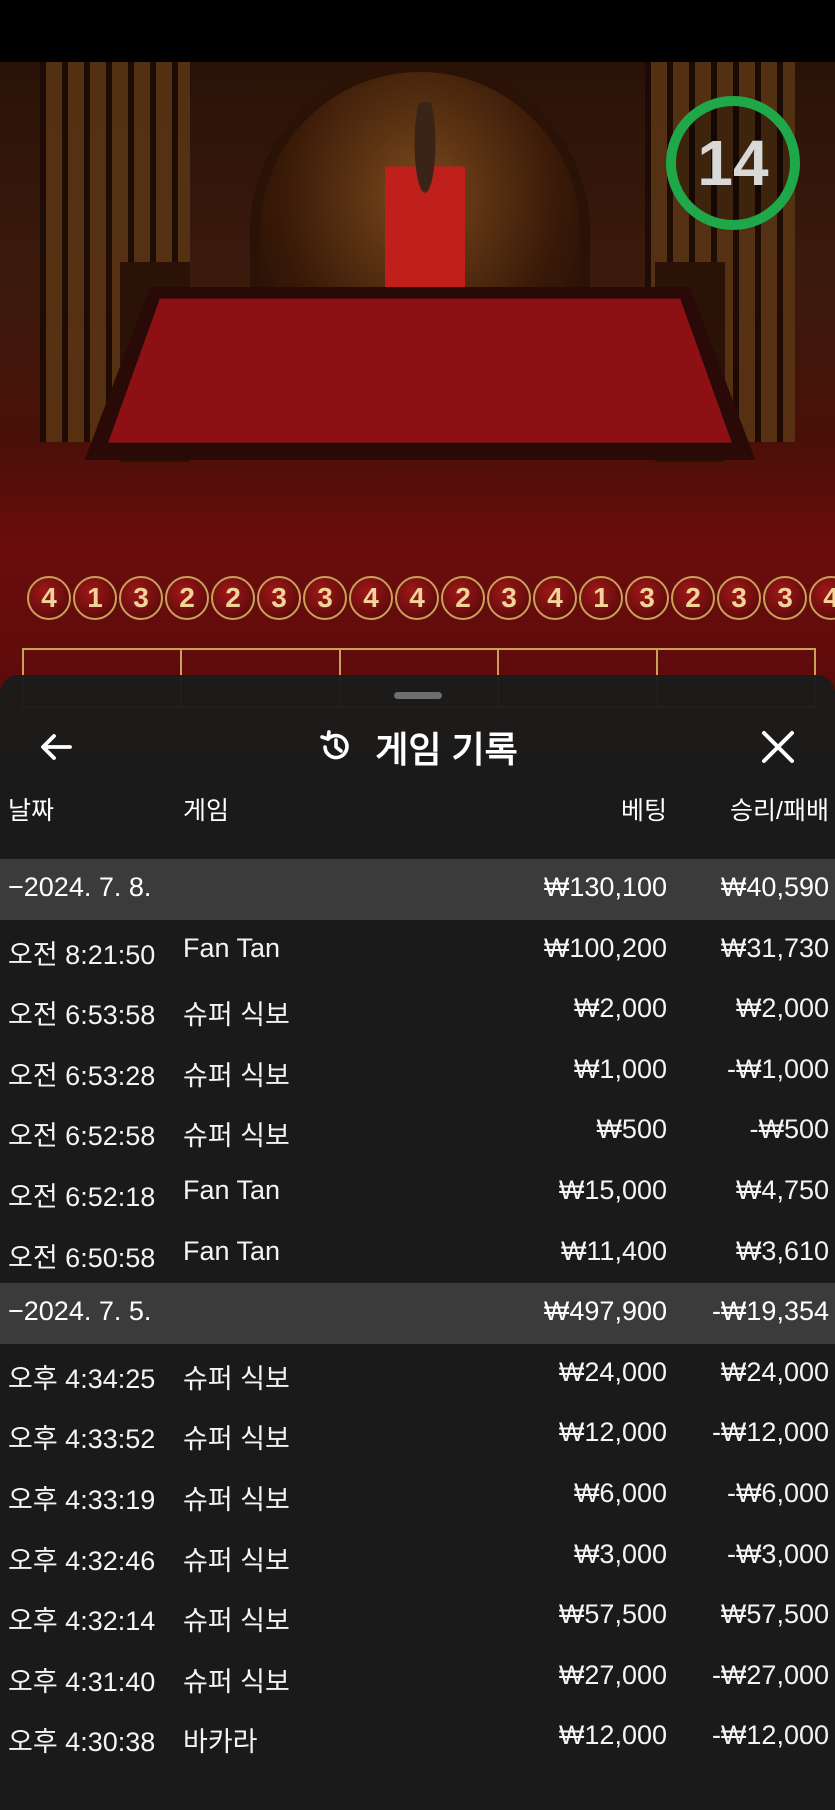  I want to click on row-bet: ₩57,500, so click(612, 1614).